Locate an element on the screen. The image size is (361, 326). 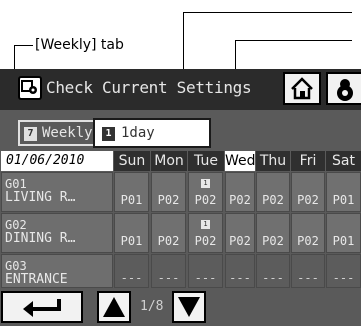
scroll-down-button is located at coordinates (189, 307).